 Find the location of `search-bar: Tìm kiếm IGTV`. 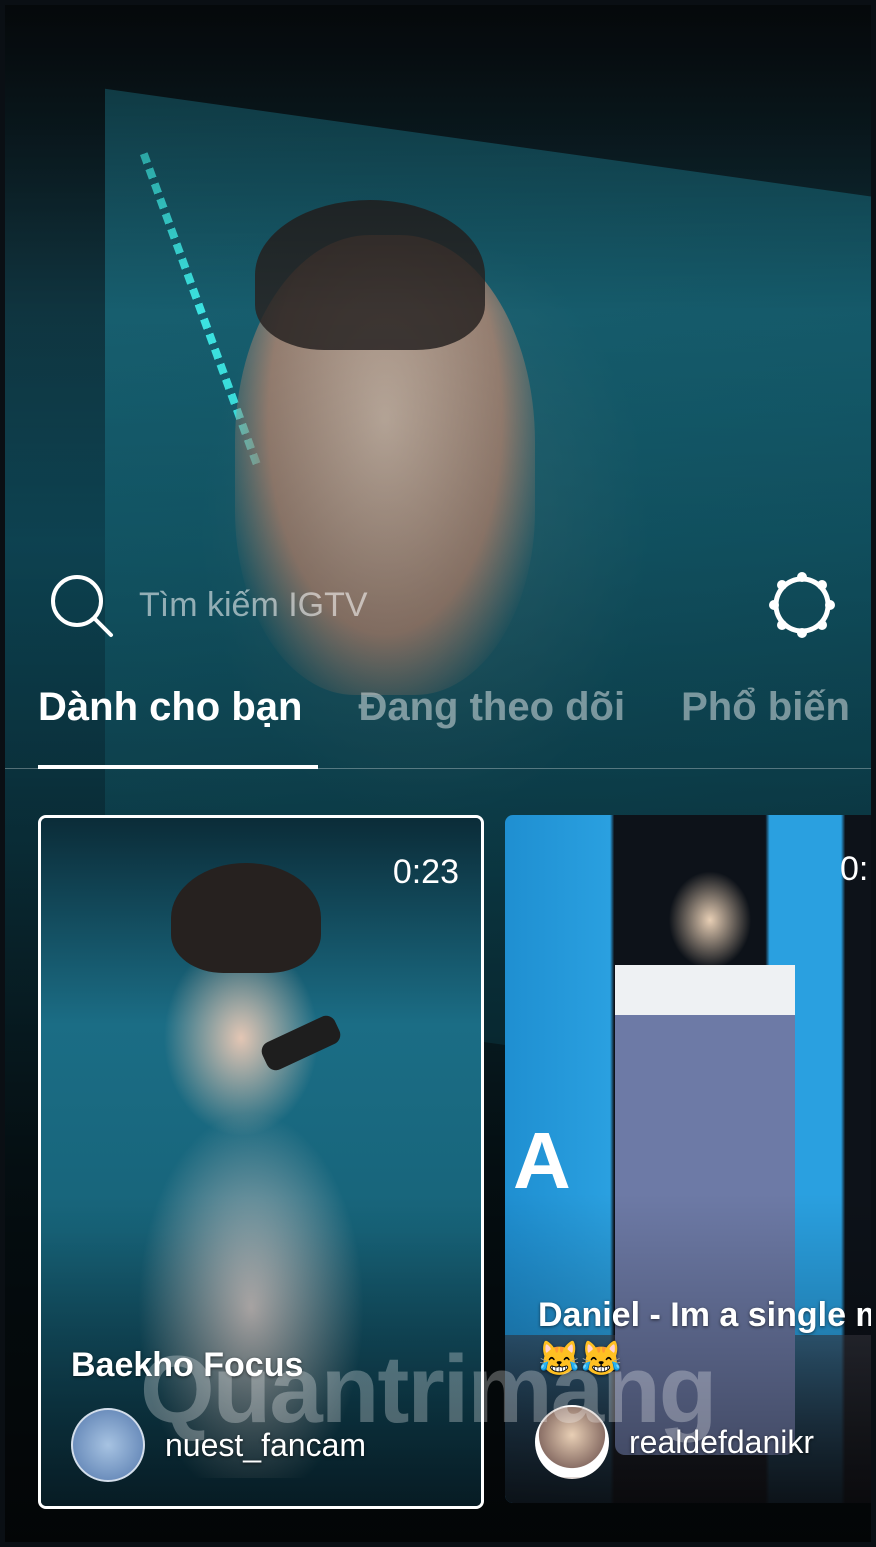

search-bar: Tìm kiếm IGTV is located at coordinates (345, 605).